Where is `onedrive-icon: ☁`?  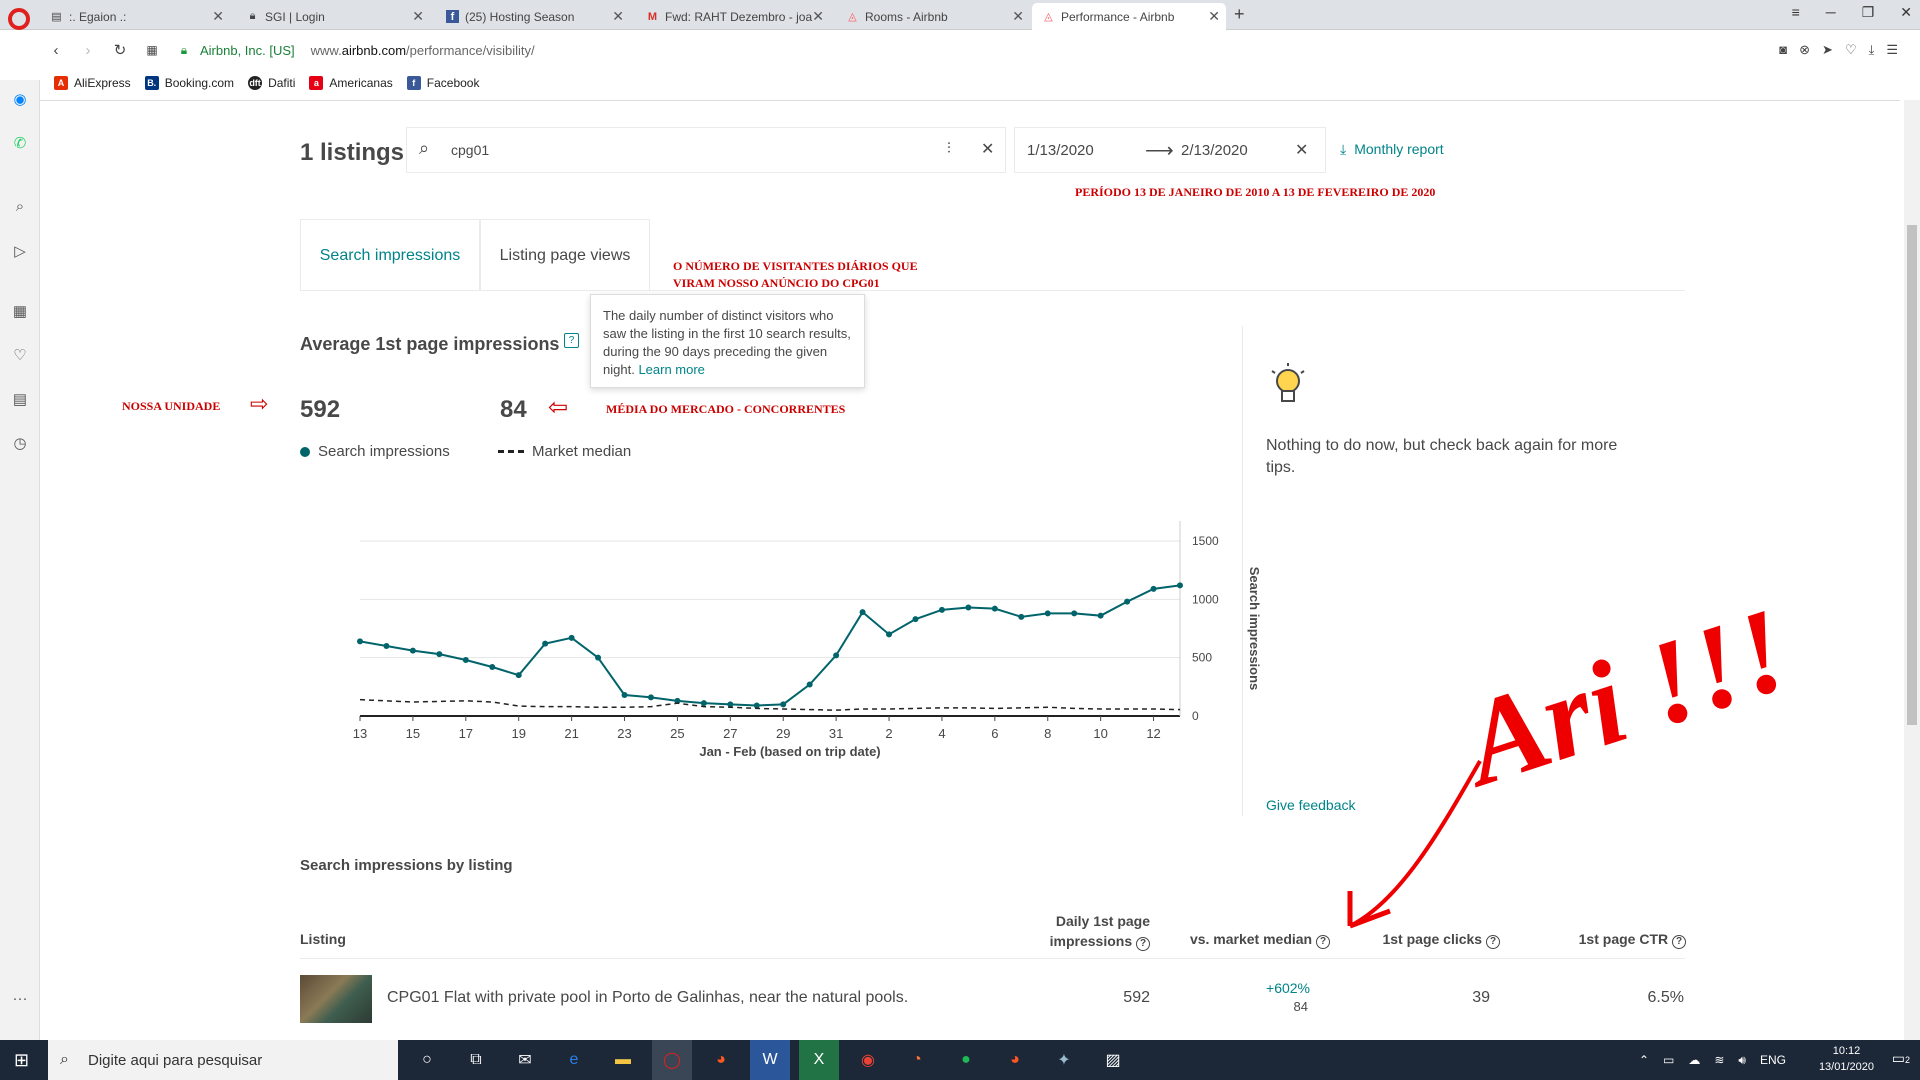
onedrive-icon: ☁ is located at coordinates (1694, 1060).